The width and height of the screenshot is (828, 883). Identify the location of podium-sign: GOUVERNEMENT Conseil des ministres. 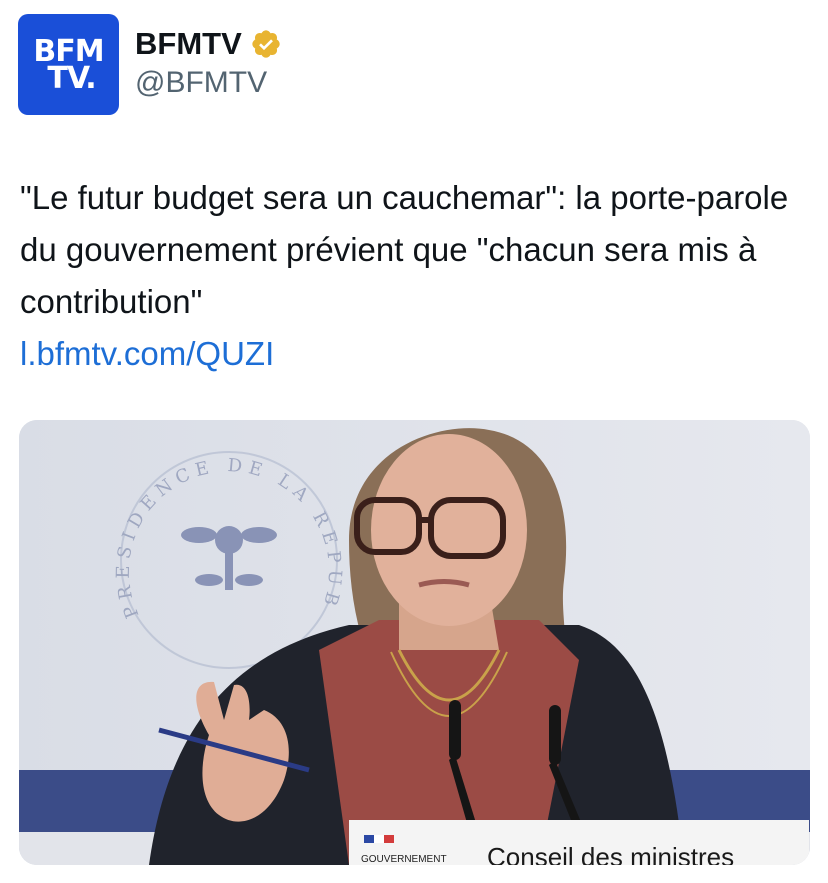
(579, 842).